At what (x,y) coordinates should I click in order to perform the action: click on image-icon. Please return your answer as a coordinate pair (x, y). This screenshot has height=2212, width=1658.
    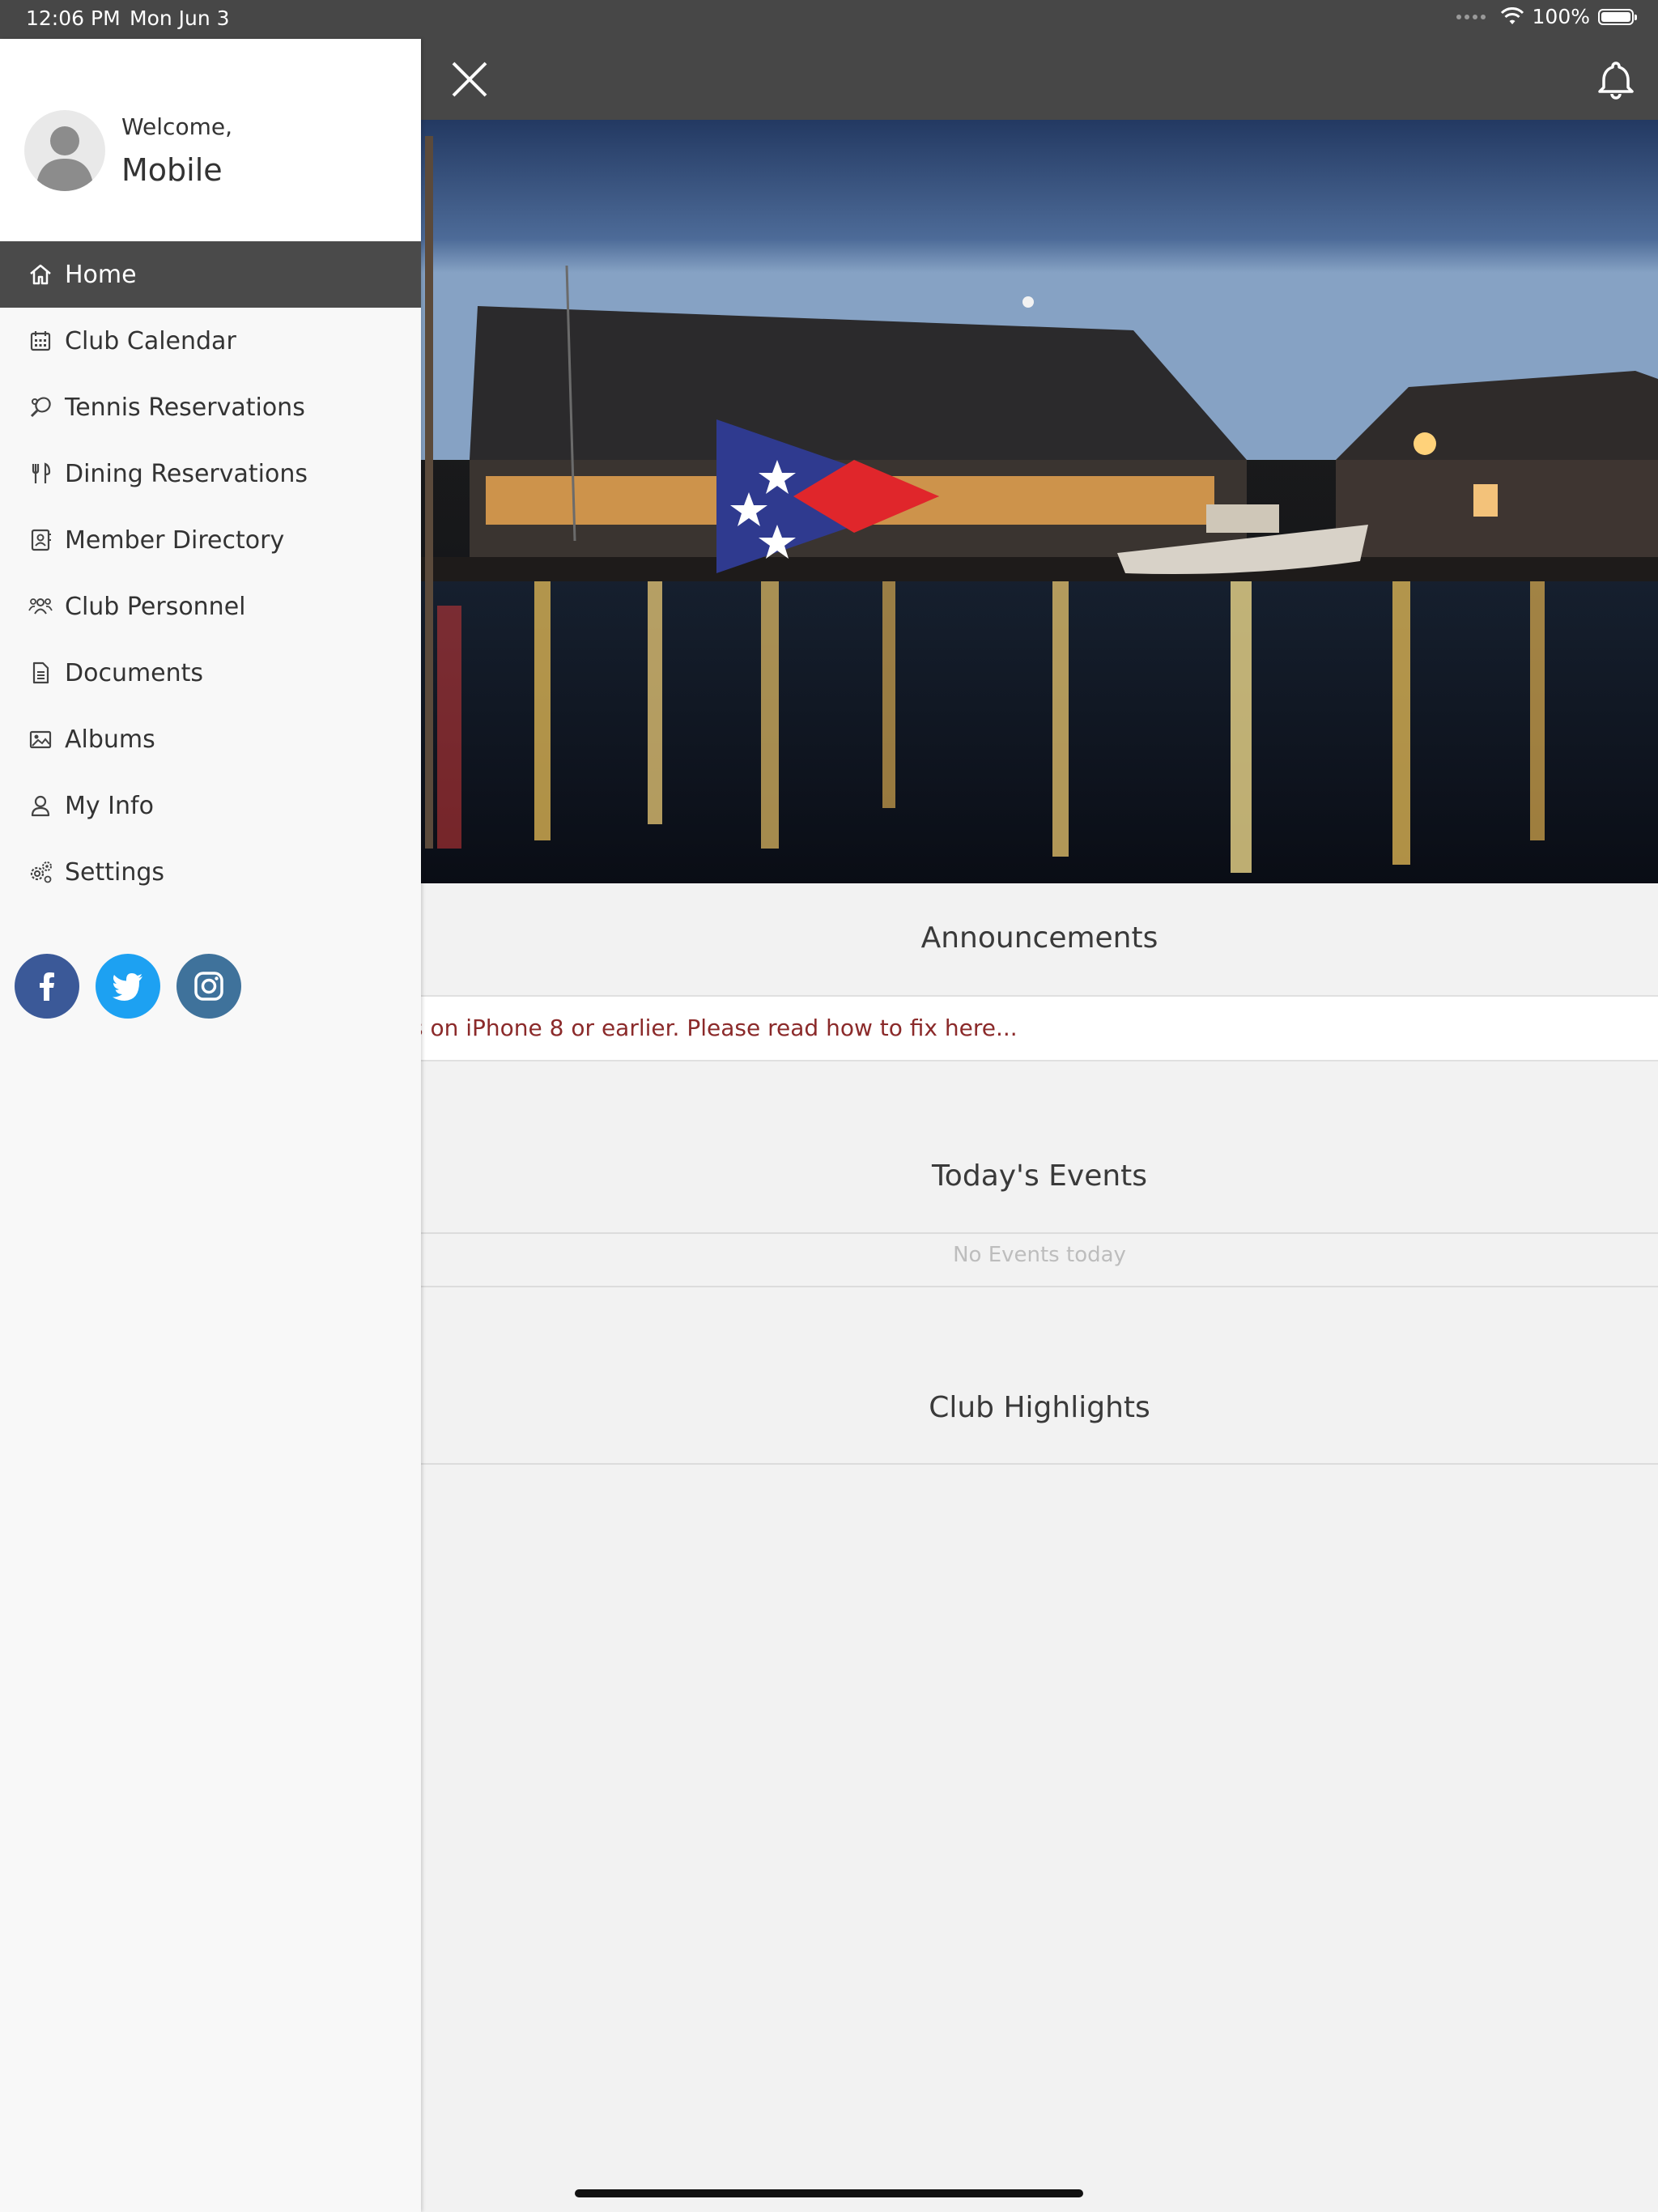
    Looking at the image, I should click on (40, 740).